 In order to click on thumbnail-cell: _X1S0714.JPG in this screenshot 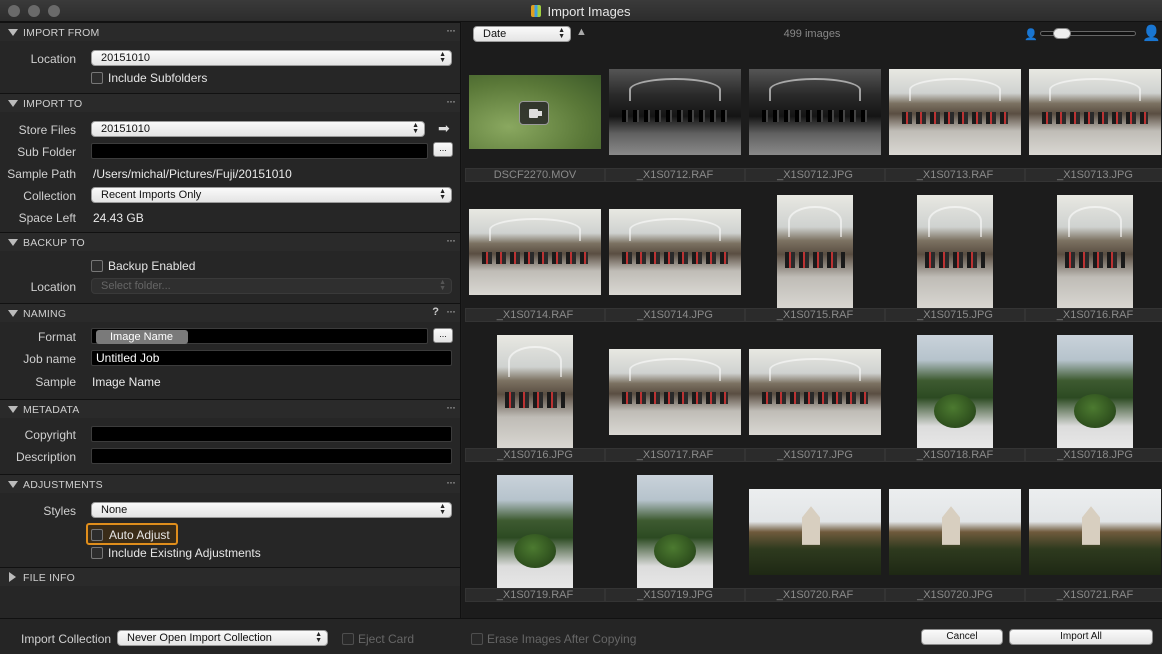, I will do `click(675, 260)`.